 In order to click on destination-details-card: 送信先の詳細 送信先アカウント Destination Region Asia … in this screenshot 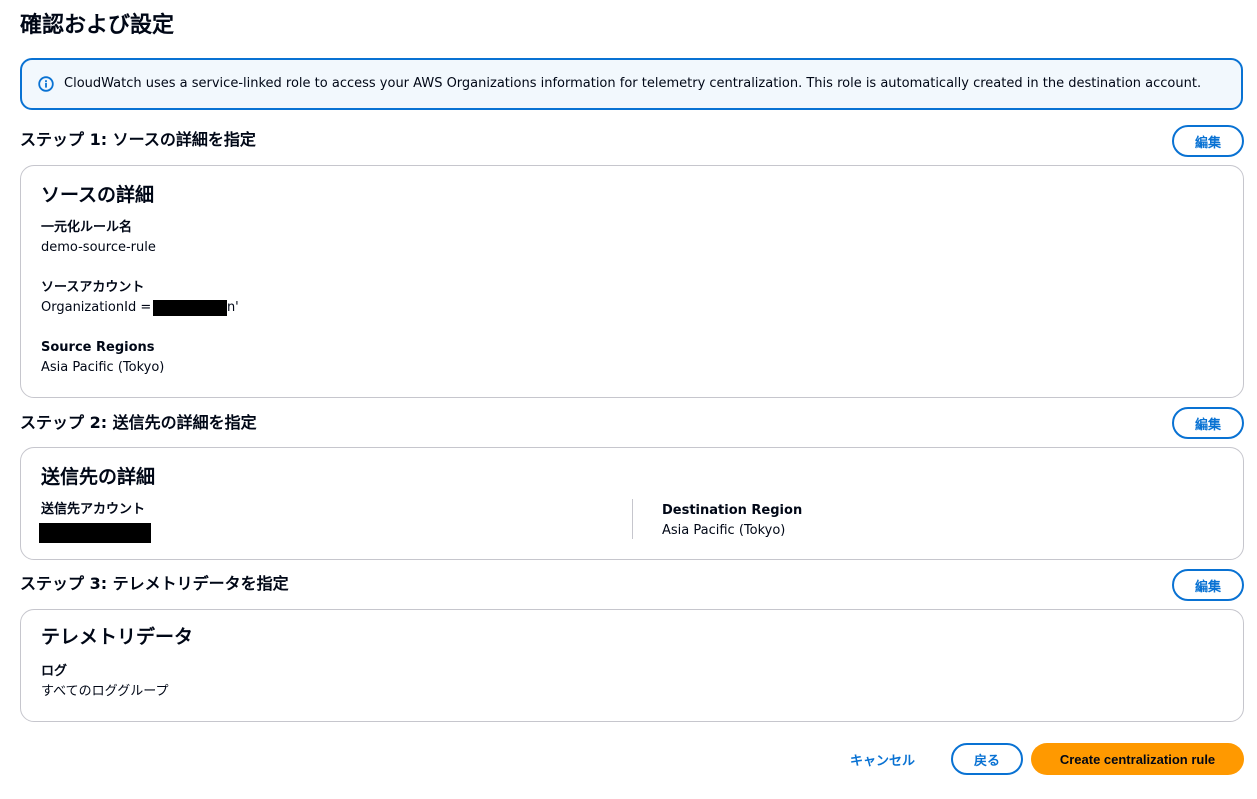, I will do `click(632, 503)`.